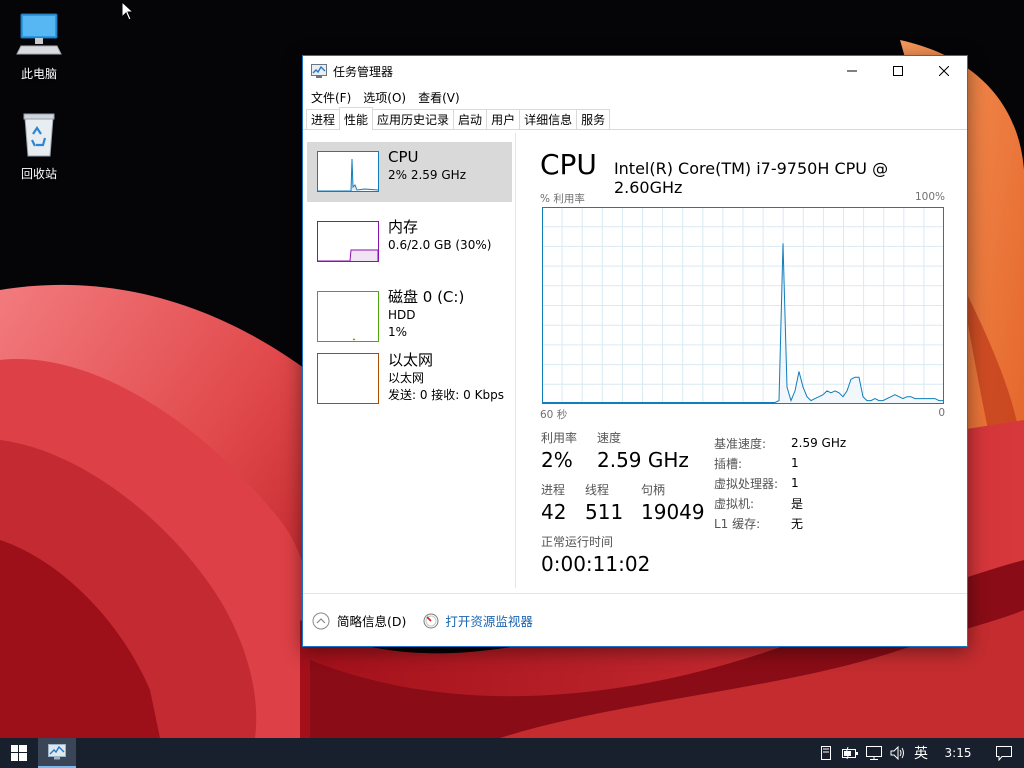 Image resolution: width=1024 pixels, height=768 pixels. I want to click on spec-key: 基准速度:, so click(740, 443).